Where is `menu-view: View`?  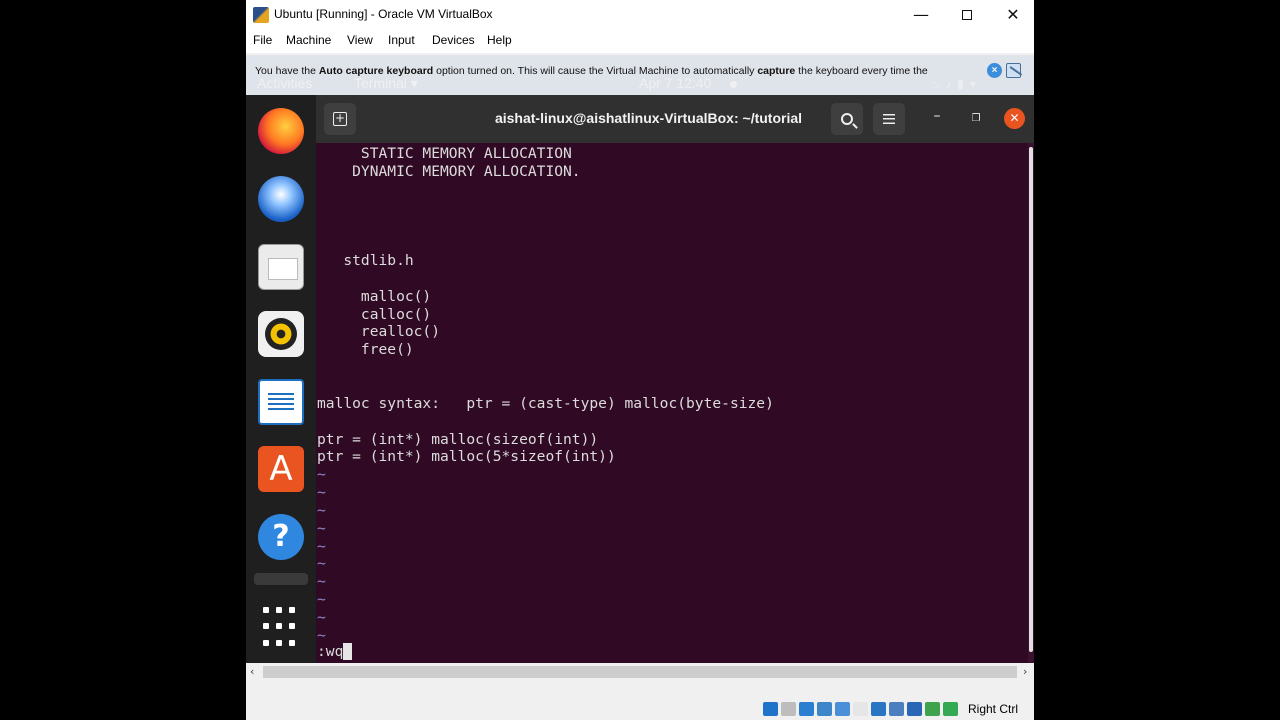
menu-view: View is located at coordinates (360, 40).